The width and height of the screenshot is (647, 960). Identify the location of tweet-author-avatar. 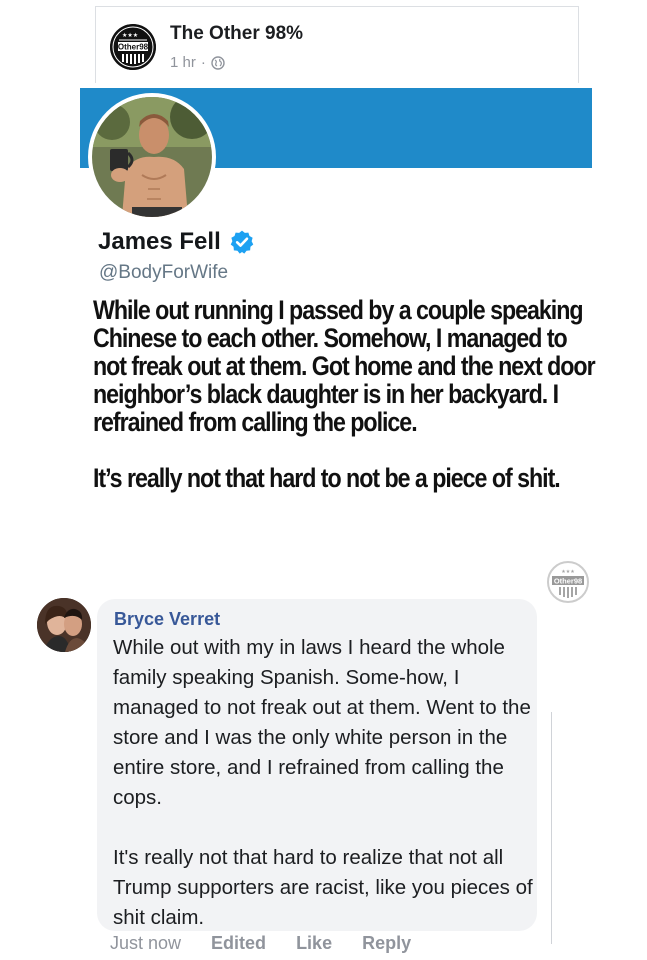
(152, 157).